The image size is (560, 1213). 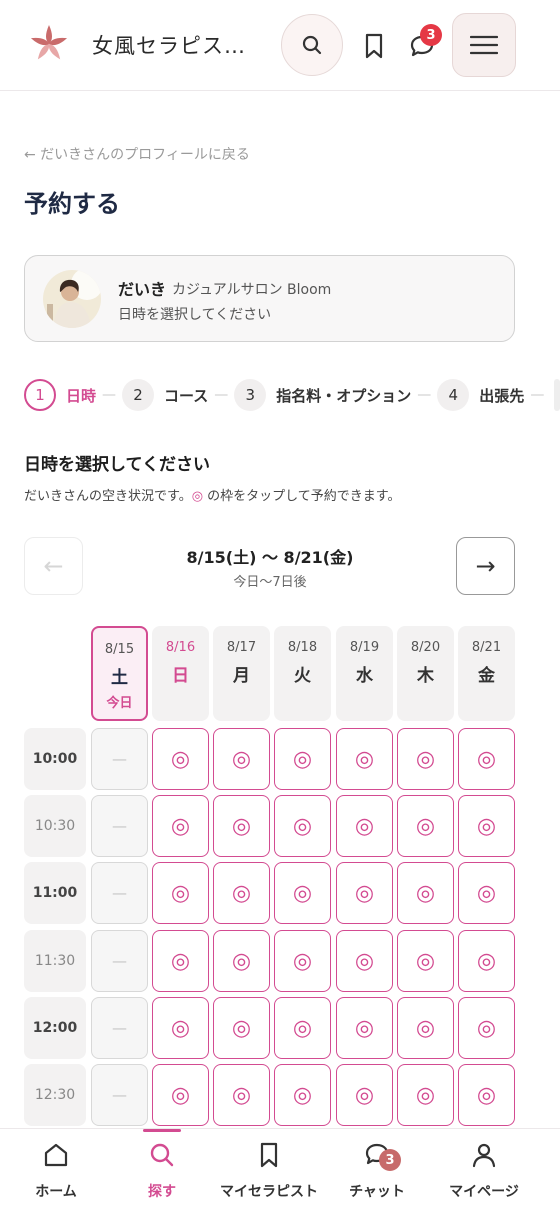 What do you see at coordinates (280, 45) in the screenshot?
I see `app-header: 女風セラピス… 3` at bounding box center [280, 45].